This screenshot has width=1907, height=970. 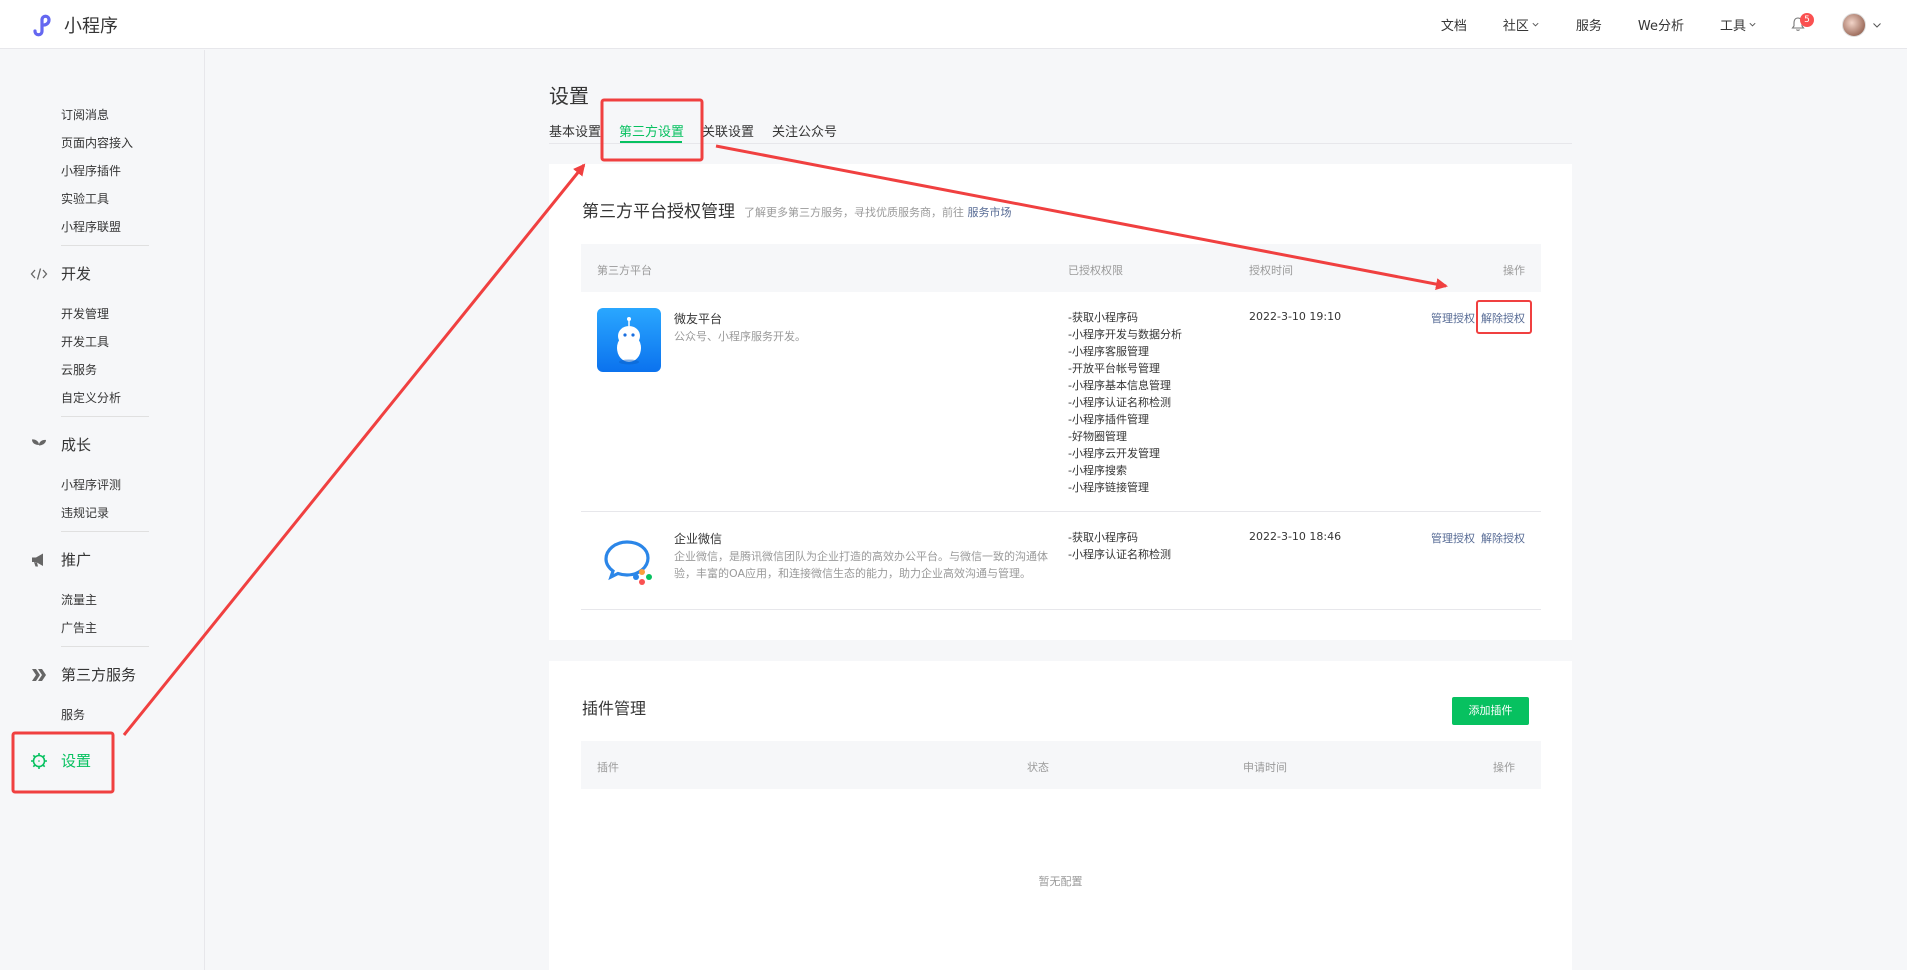 I want to click on mini-program-logo-icon, so click(x=42, y=25).